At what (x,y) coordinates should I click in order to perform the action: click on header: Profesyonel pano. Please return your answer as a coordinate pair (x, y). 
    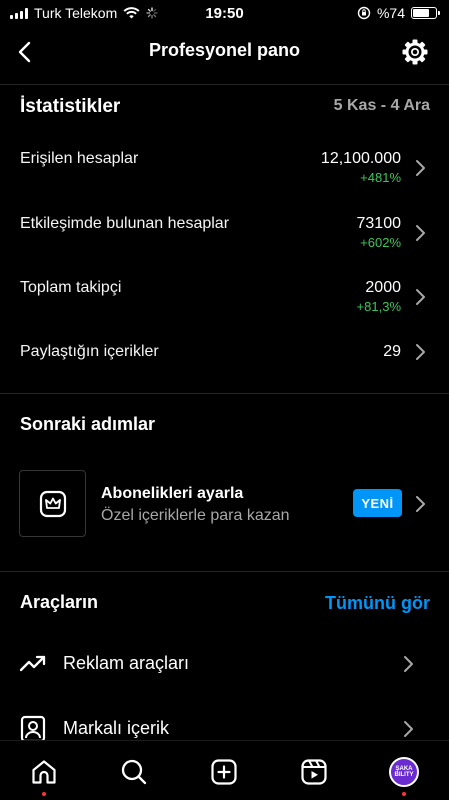
    Looking at the image, I should click on (224, 52).